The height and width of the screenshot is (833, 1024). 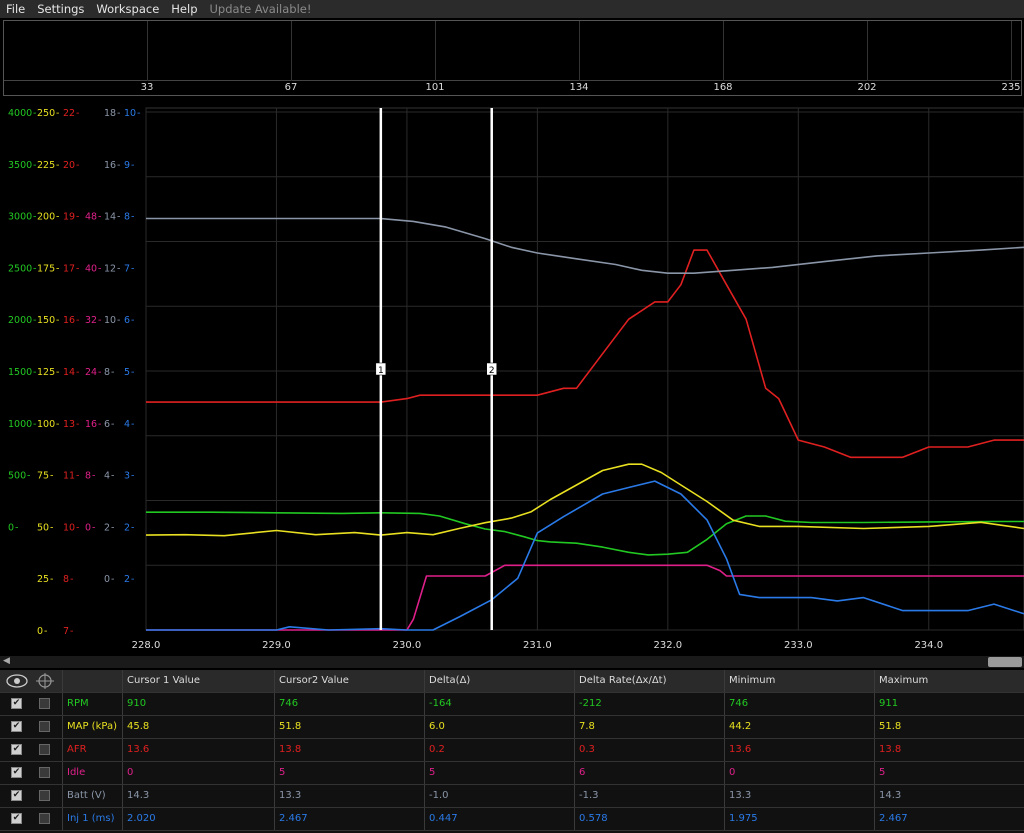 What do you see at coordinates (92, 819) in the screenshot?
I see `channel-name: Inj 1 (ms)` at bounding box center [92, 819].